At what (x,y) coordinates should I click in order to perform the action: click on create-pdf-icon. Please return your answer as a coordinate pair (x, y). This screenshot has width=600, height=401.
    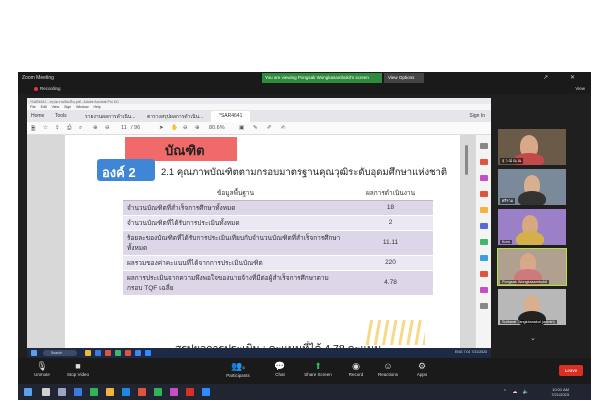
    Looking at the image, I should click on (484, 194).